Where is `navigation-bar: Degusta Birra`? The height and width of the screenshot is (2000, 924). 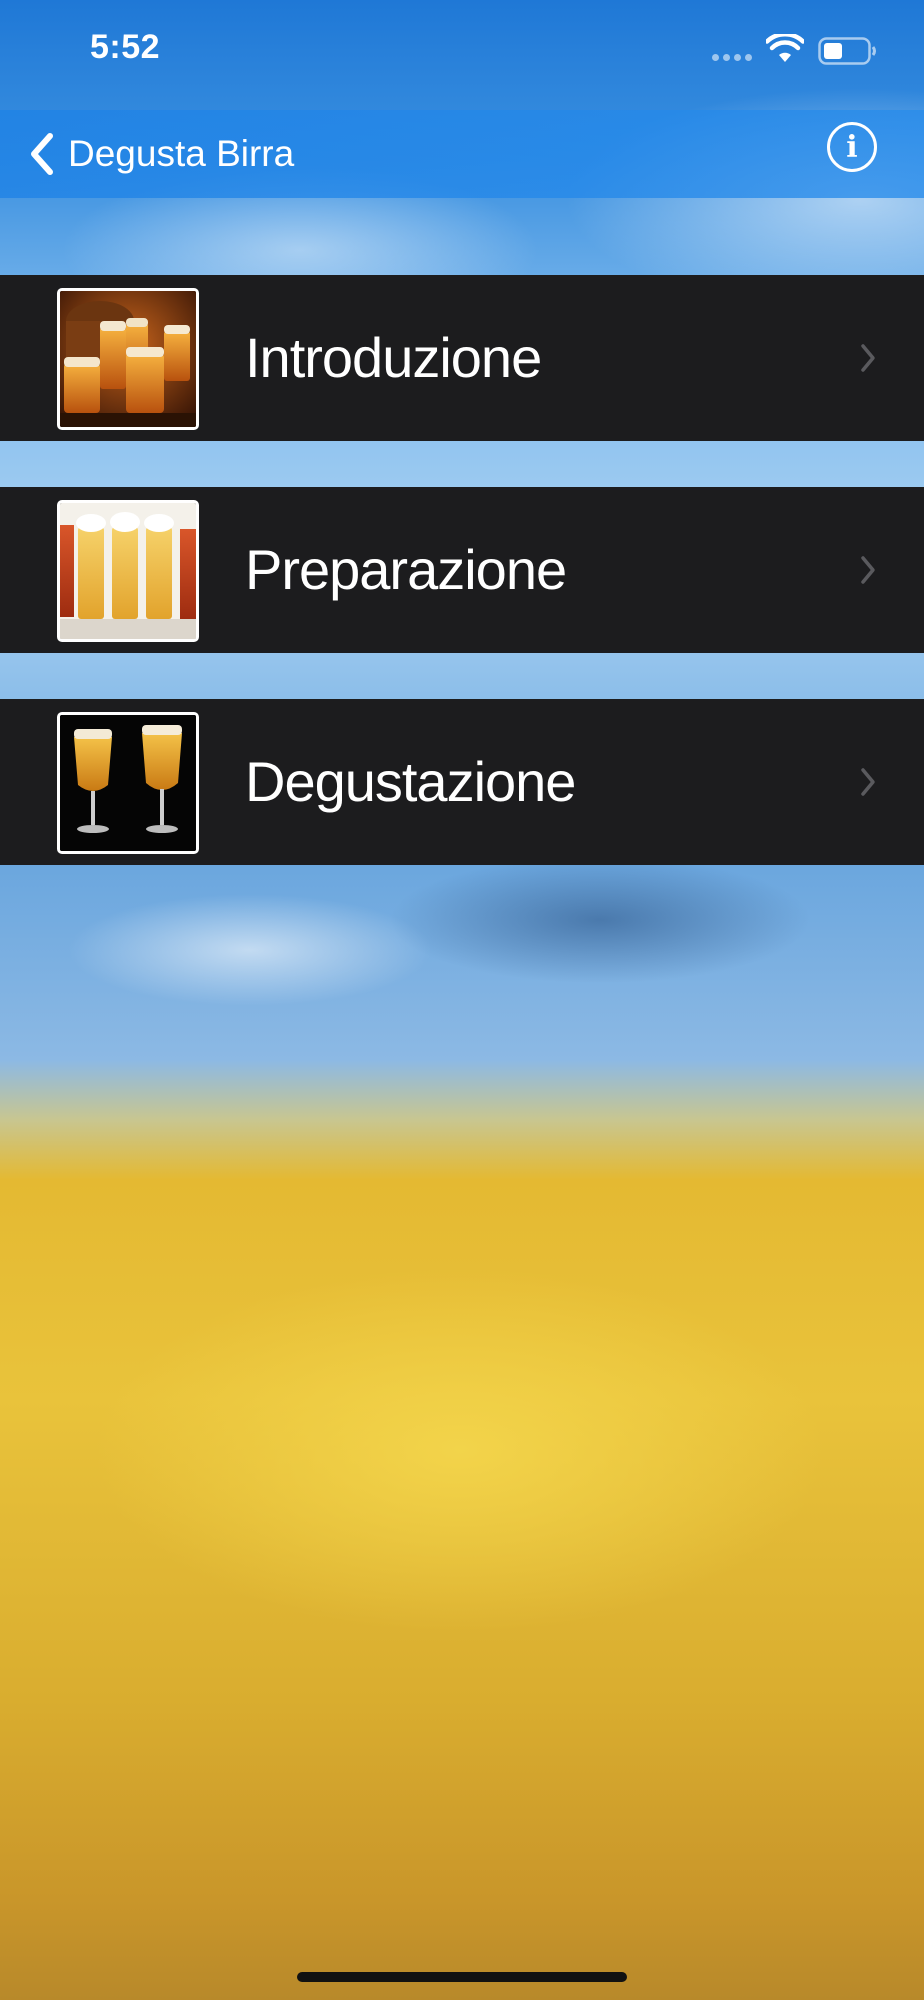 navigation-bar: Degusta Birra is located at coordinates (462, 154).